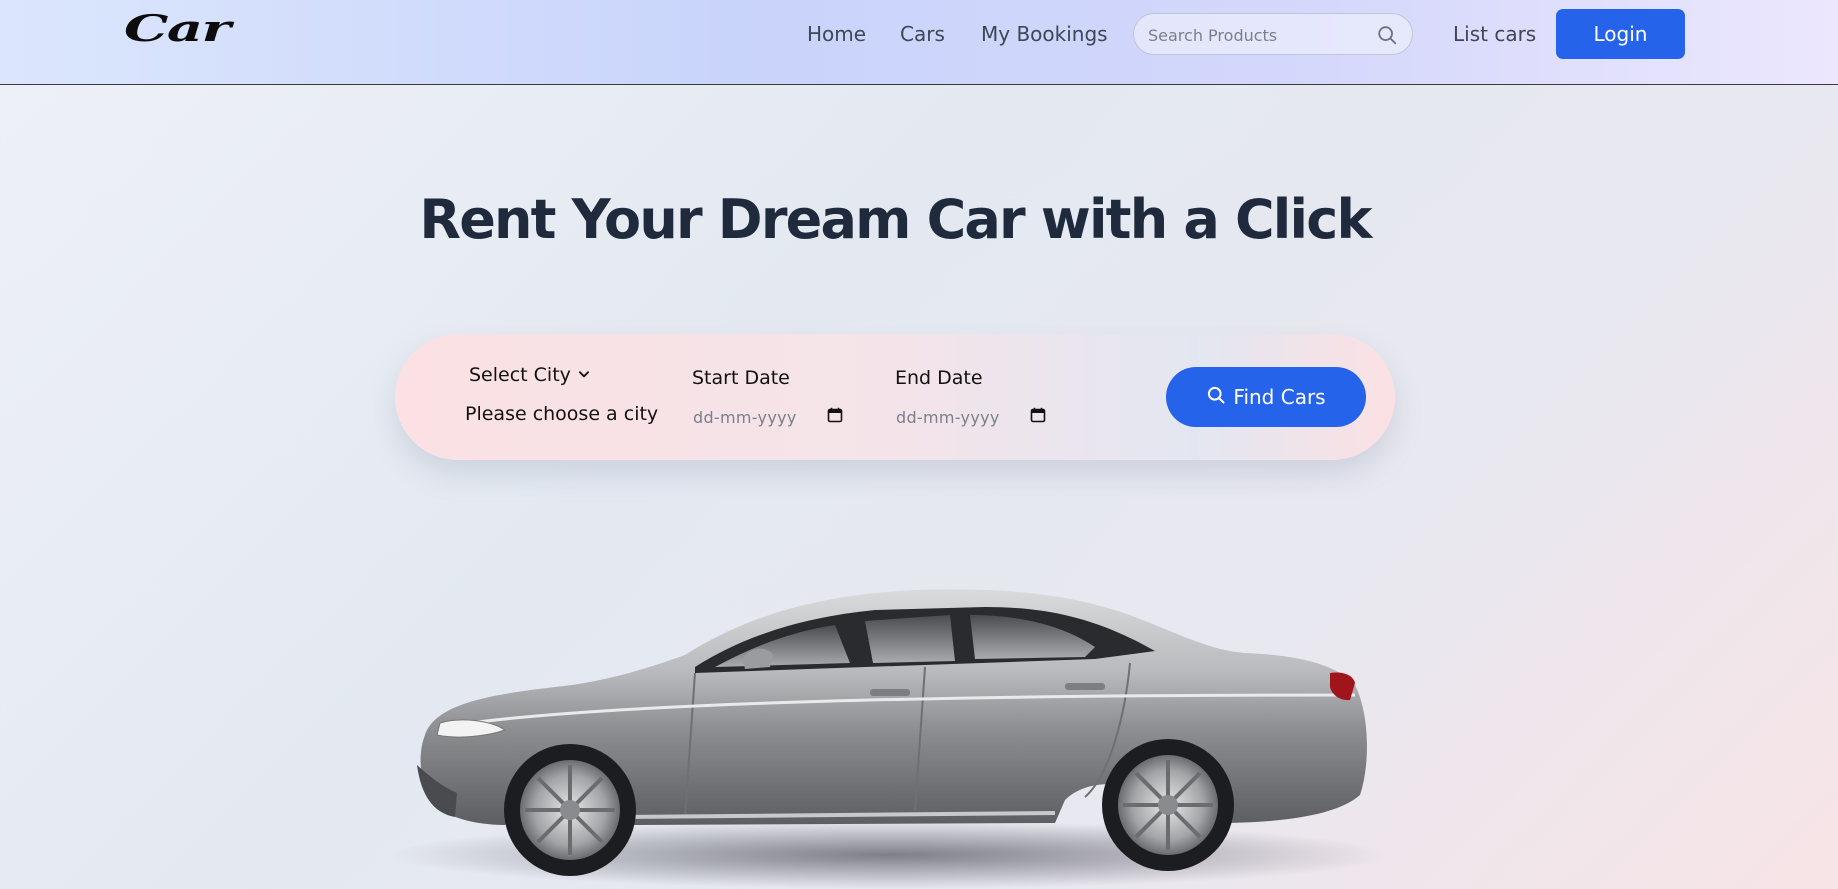 The width and height of the screenshot is (1838, 889). I want to click on city-select-label: Select City, so click(520, 375).